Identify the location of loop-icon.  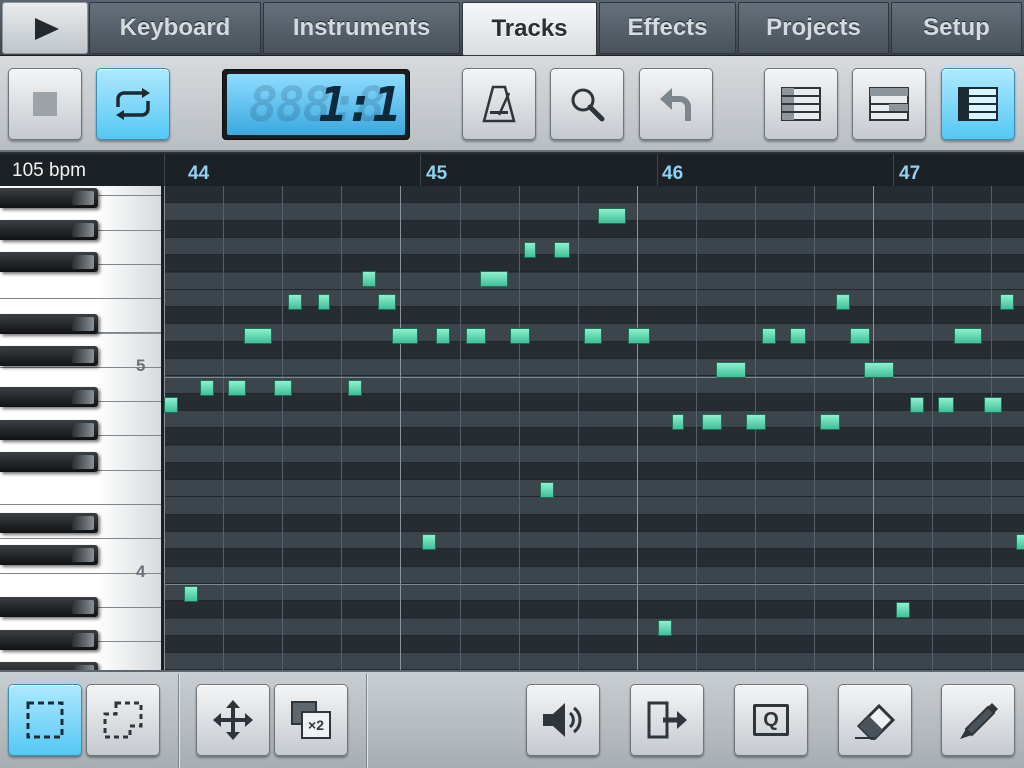
(133, 104).